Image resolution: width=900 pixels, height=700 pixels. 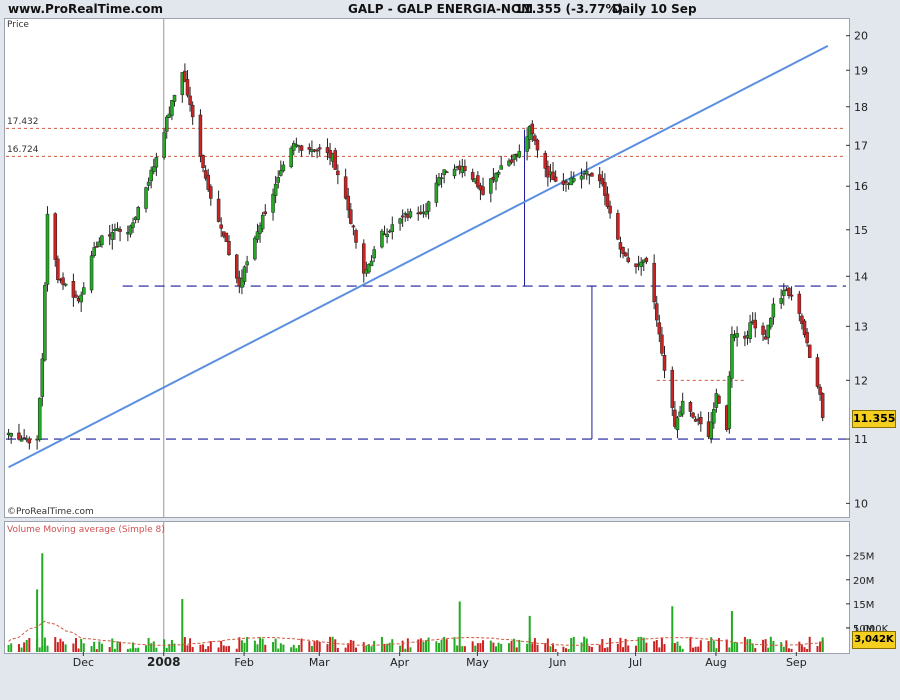 What do you see at coordinates (635, 662) in the screenshot?
I see `x-tick-label: Jul` at bounding box center [635, 662].